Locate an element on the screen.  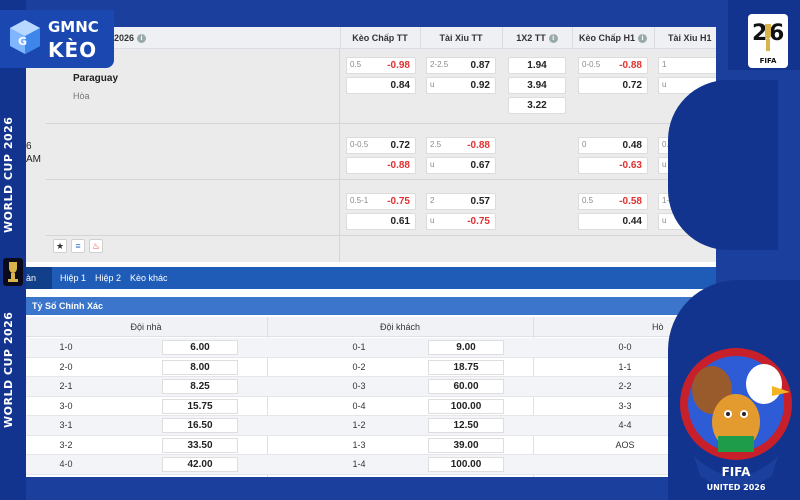
side-label-top: WORLD CUP 2026 is located at coordinates (8, 175).